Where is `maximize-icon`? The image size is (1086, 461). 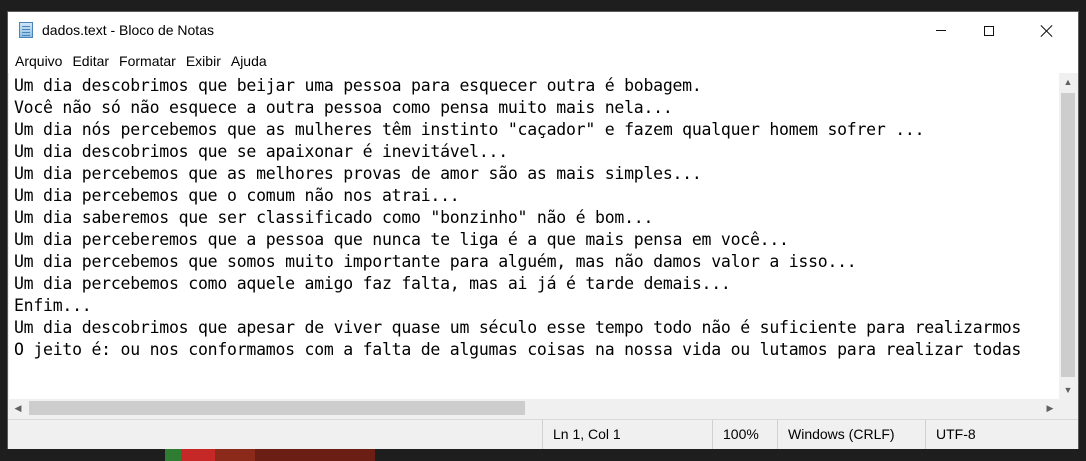
maximize-icon is located at coordinates (989, 30).